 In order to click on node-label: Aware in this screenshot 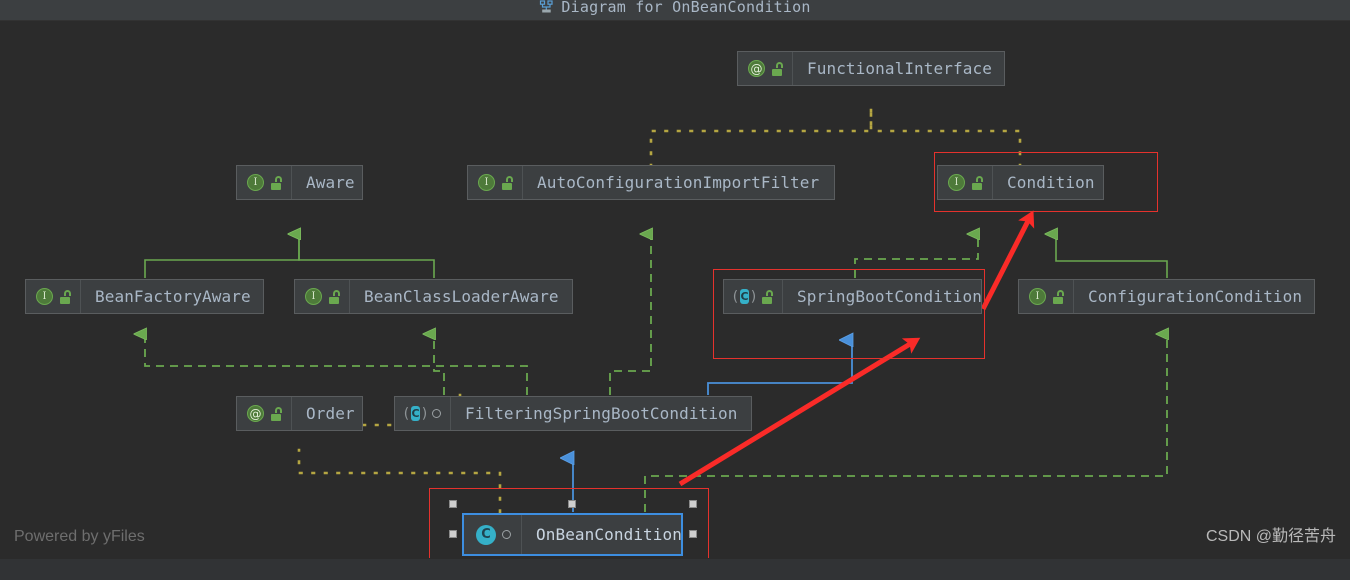, I will do `click(330, 182)`.